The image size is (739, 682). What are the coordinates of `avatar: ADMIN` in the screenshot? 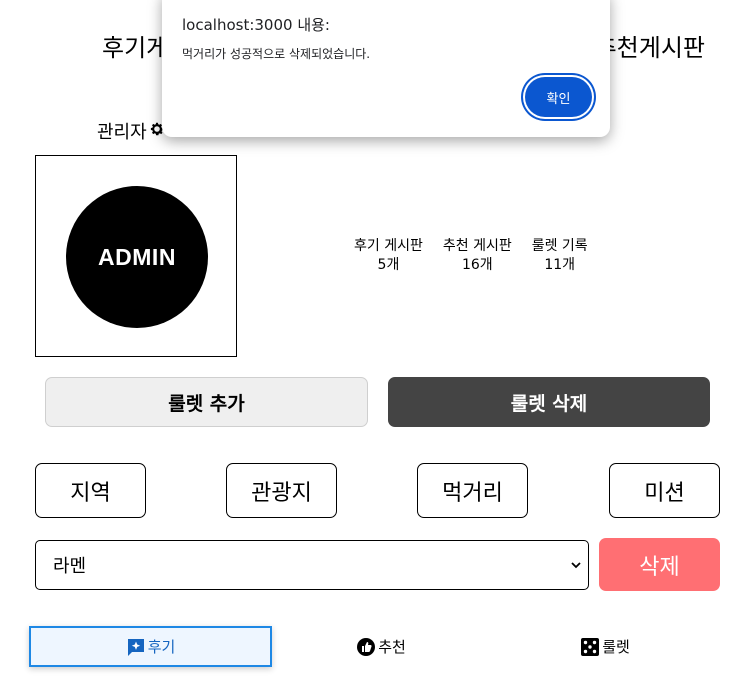 It's located at (137, 257).